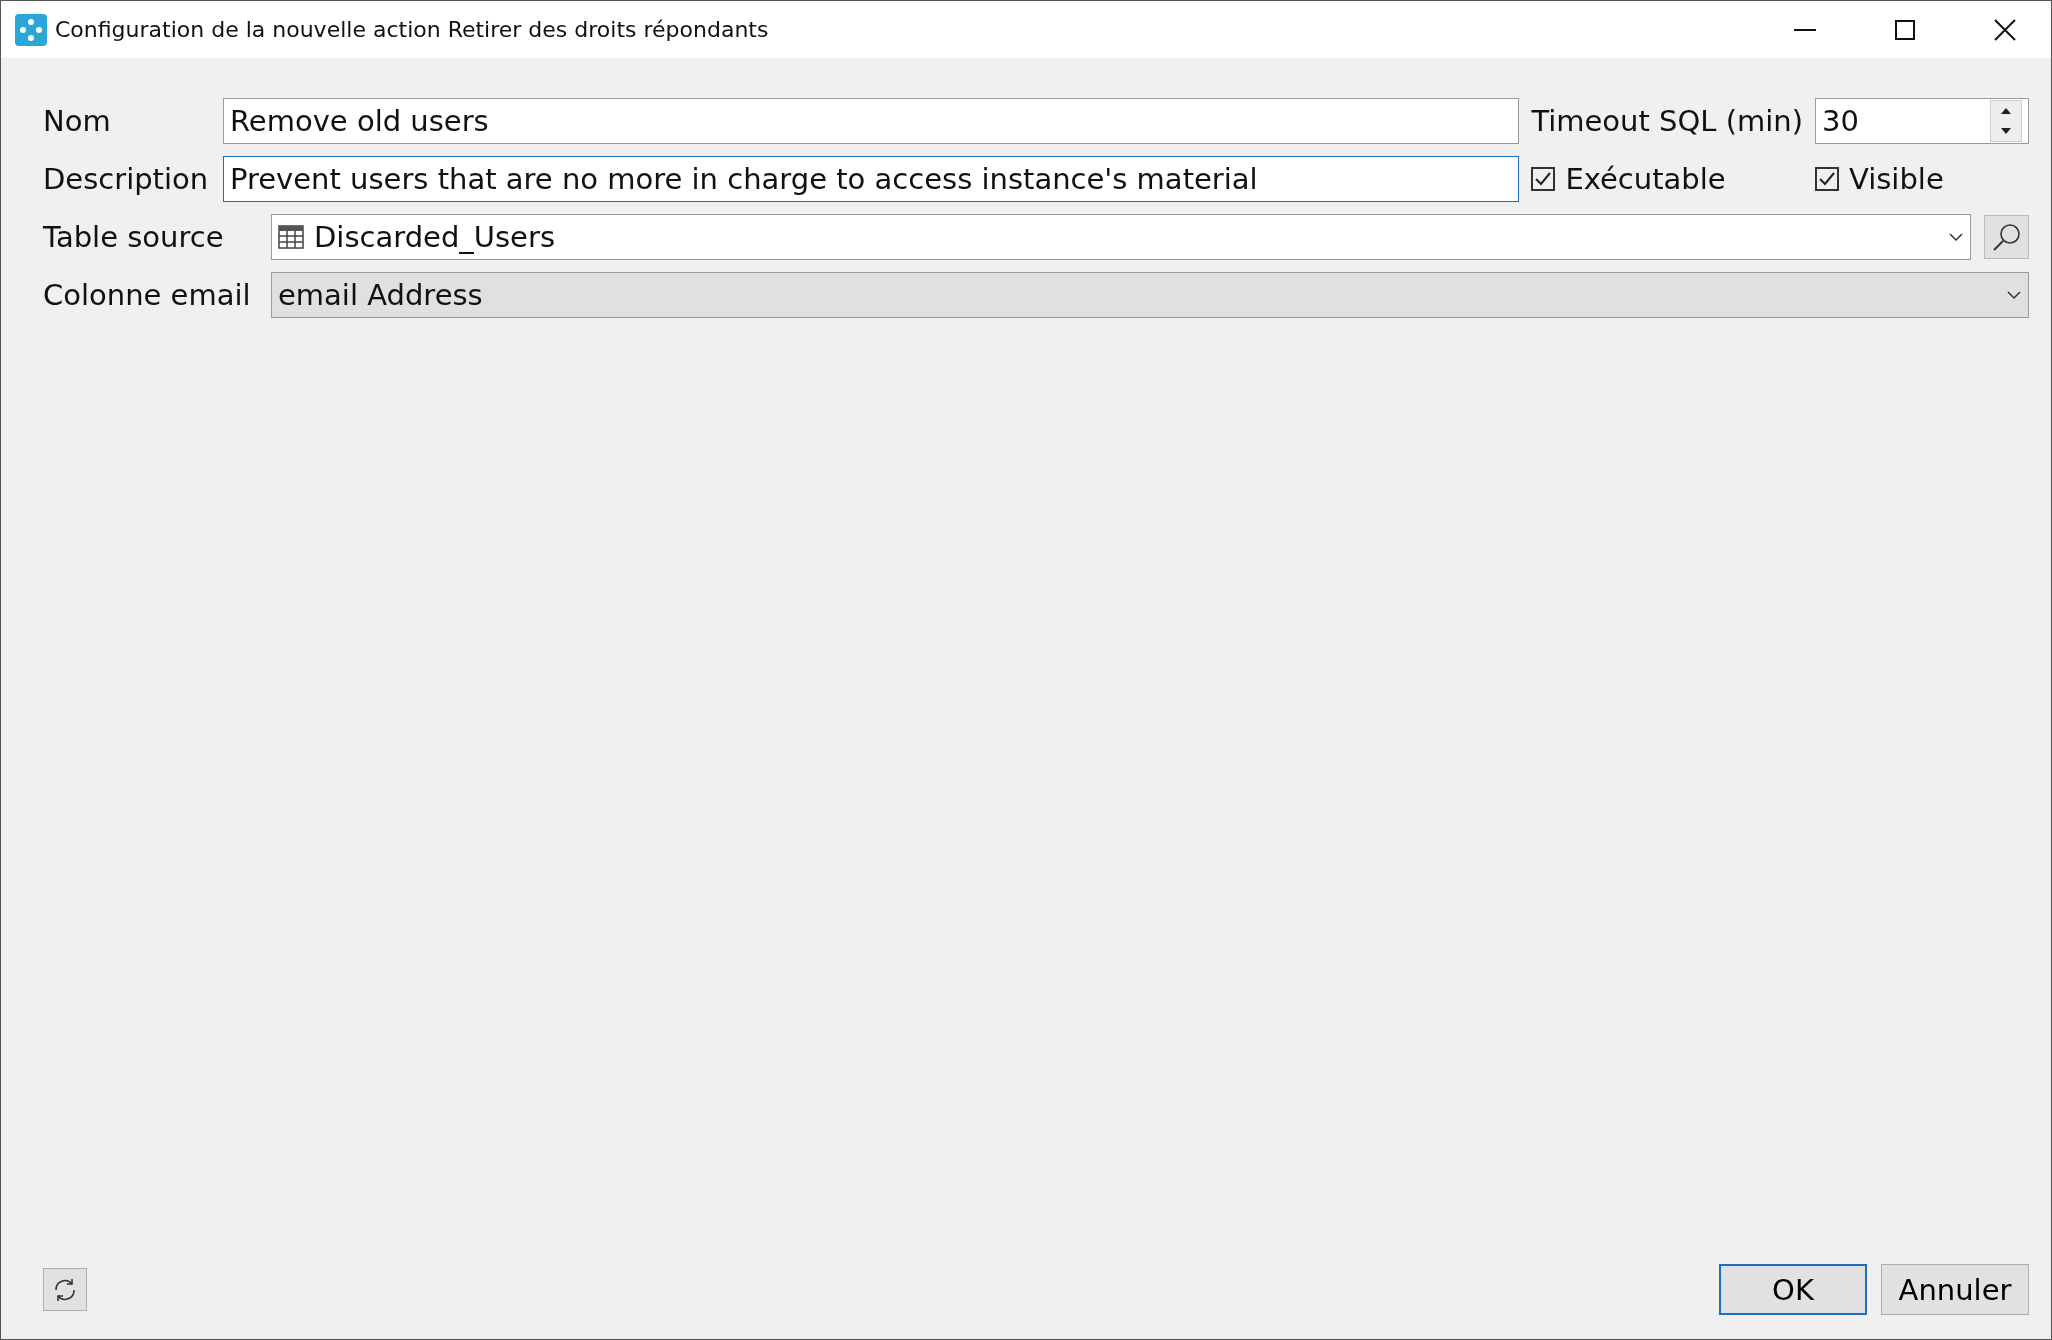 This screenshot has width=2052, height=1340. Describe the element at coordinates (147, 295) in the screenshot. I see `field-label: Colonne email` at that location.